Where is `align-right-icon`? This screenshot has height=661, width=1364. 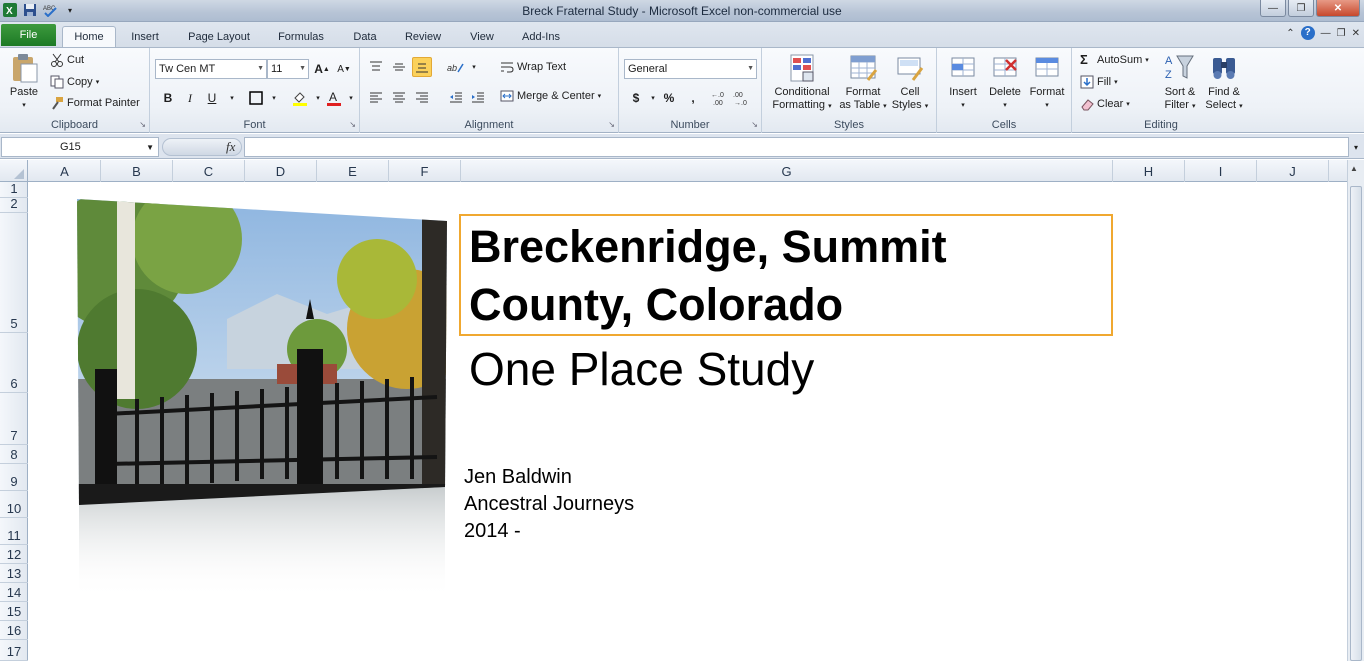
align-right-icon is located at coordinates (422, 98).